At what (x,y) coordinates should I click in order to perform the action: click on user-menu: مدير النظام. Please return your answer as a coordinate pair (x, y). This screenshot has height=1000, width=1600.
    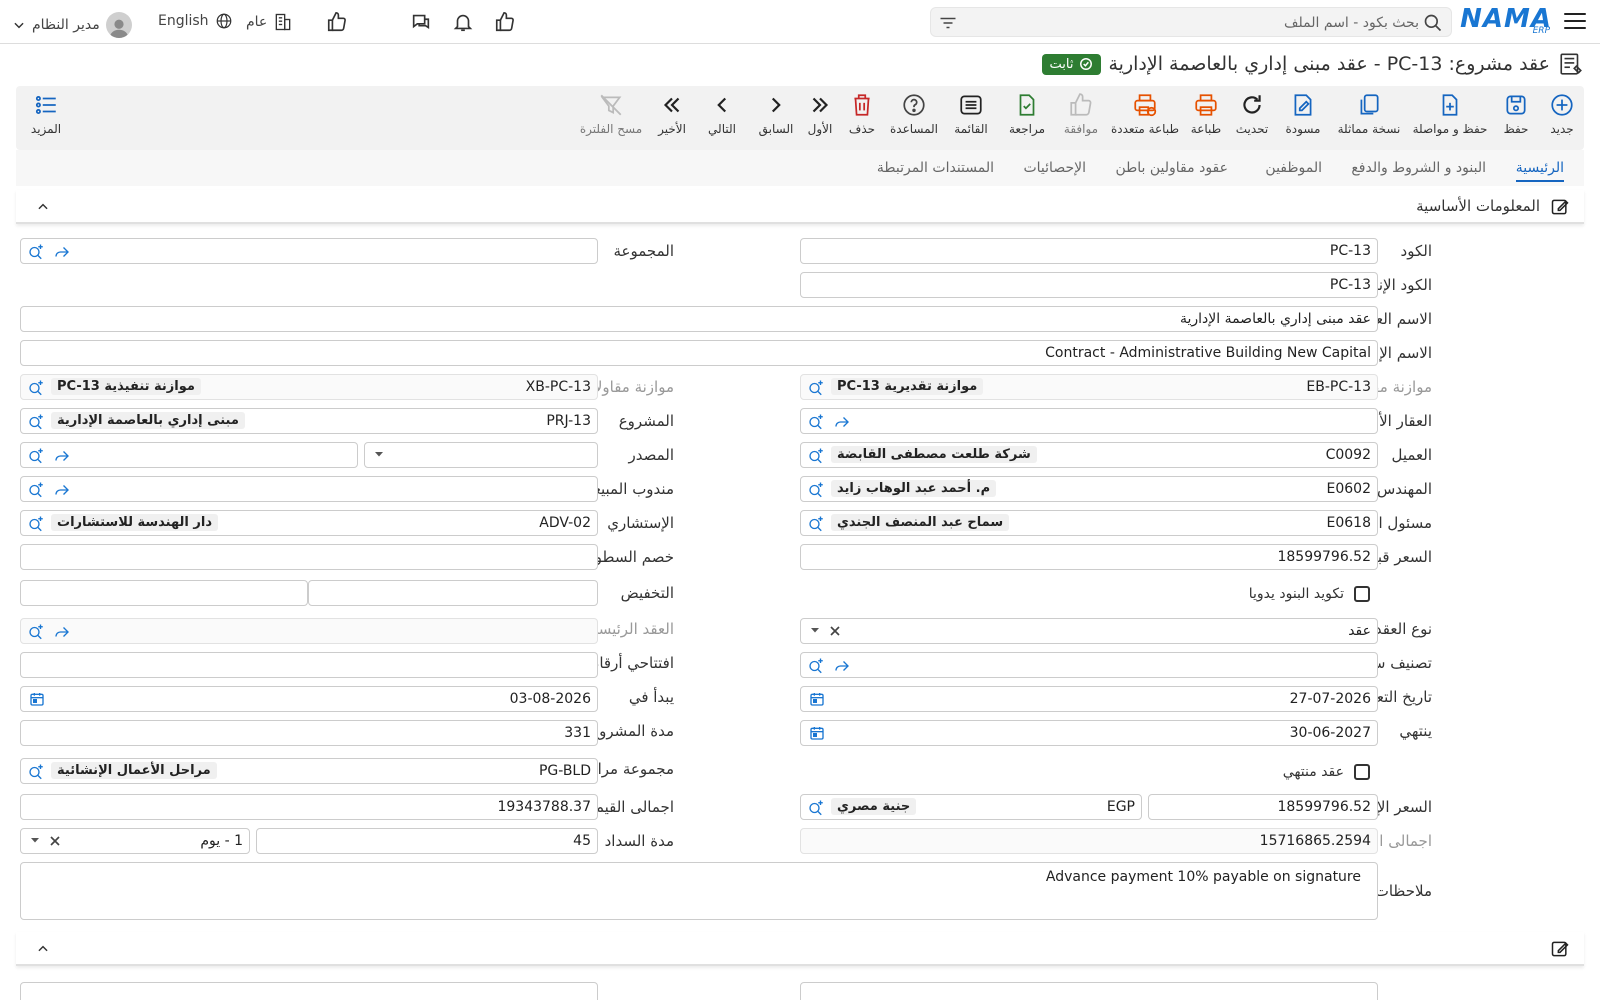
    Looking at the image, I should click on (72, 25).